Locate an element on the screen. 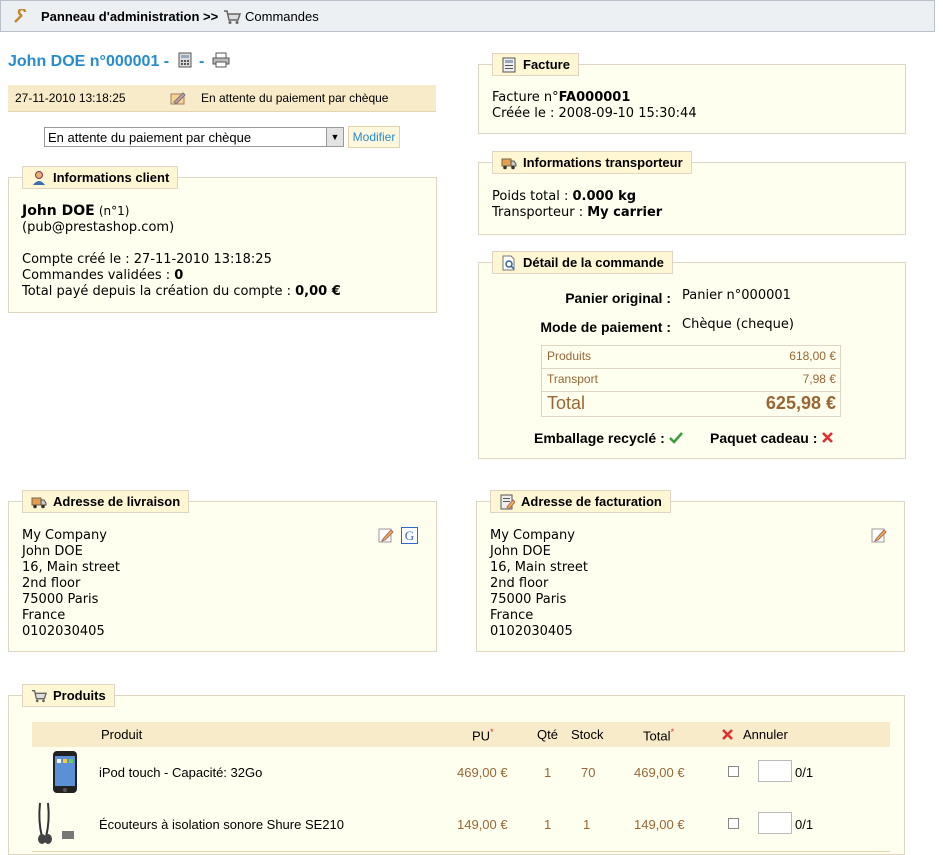 The height and width of the screenshot is (855, 943). pending-payment-icon is located at coordinates (178, 98).